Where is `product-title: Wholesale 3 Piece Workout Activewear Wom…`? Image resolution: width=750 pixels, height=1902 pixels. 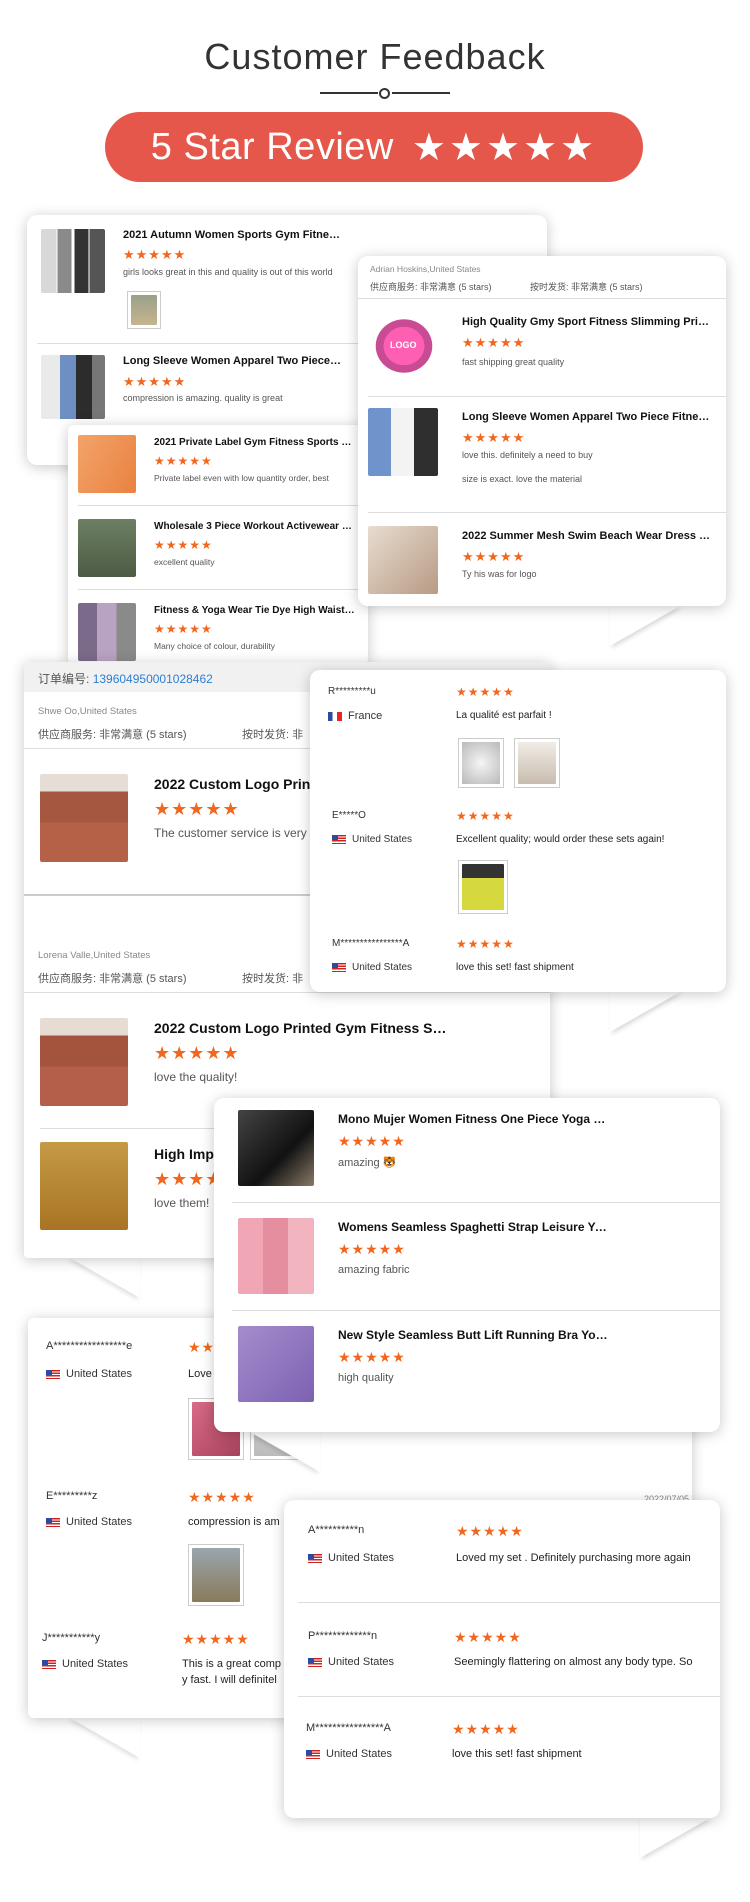
product-title: Wholesale 3 Piece Workout Activewear Wom… is located at coordinates (256, 526).